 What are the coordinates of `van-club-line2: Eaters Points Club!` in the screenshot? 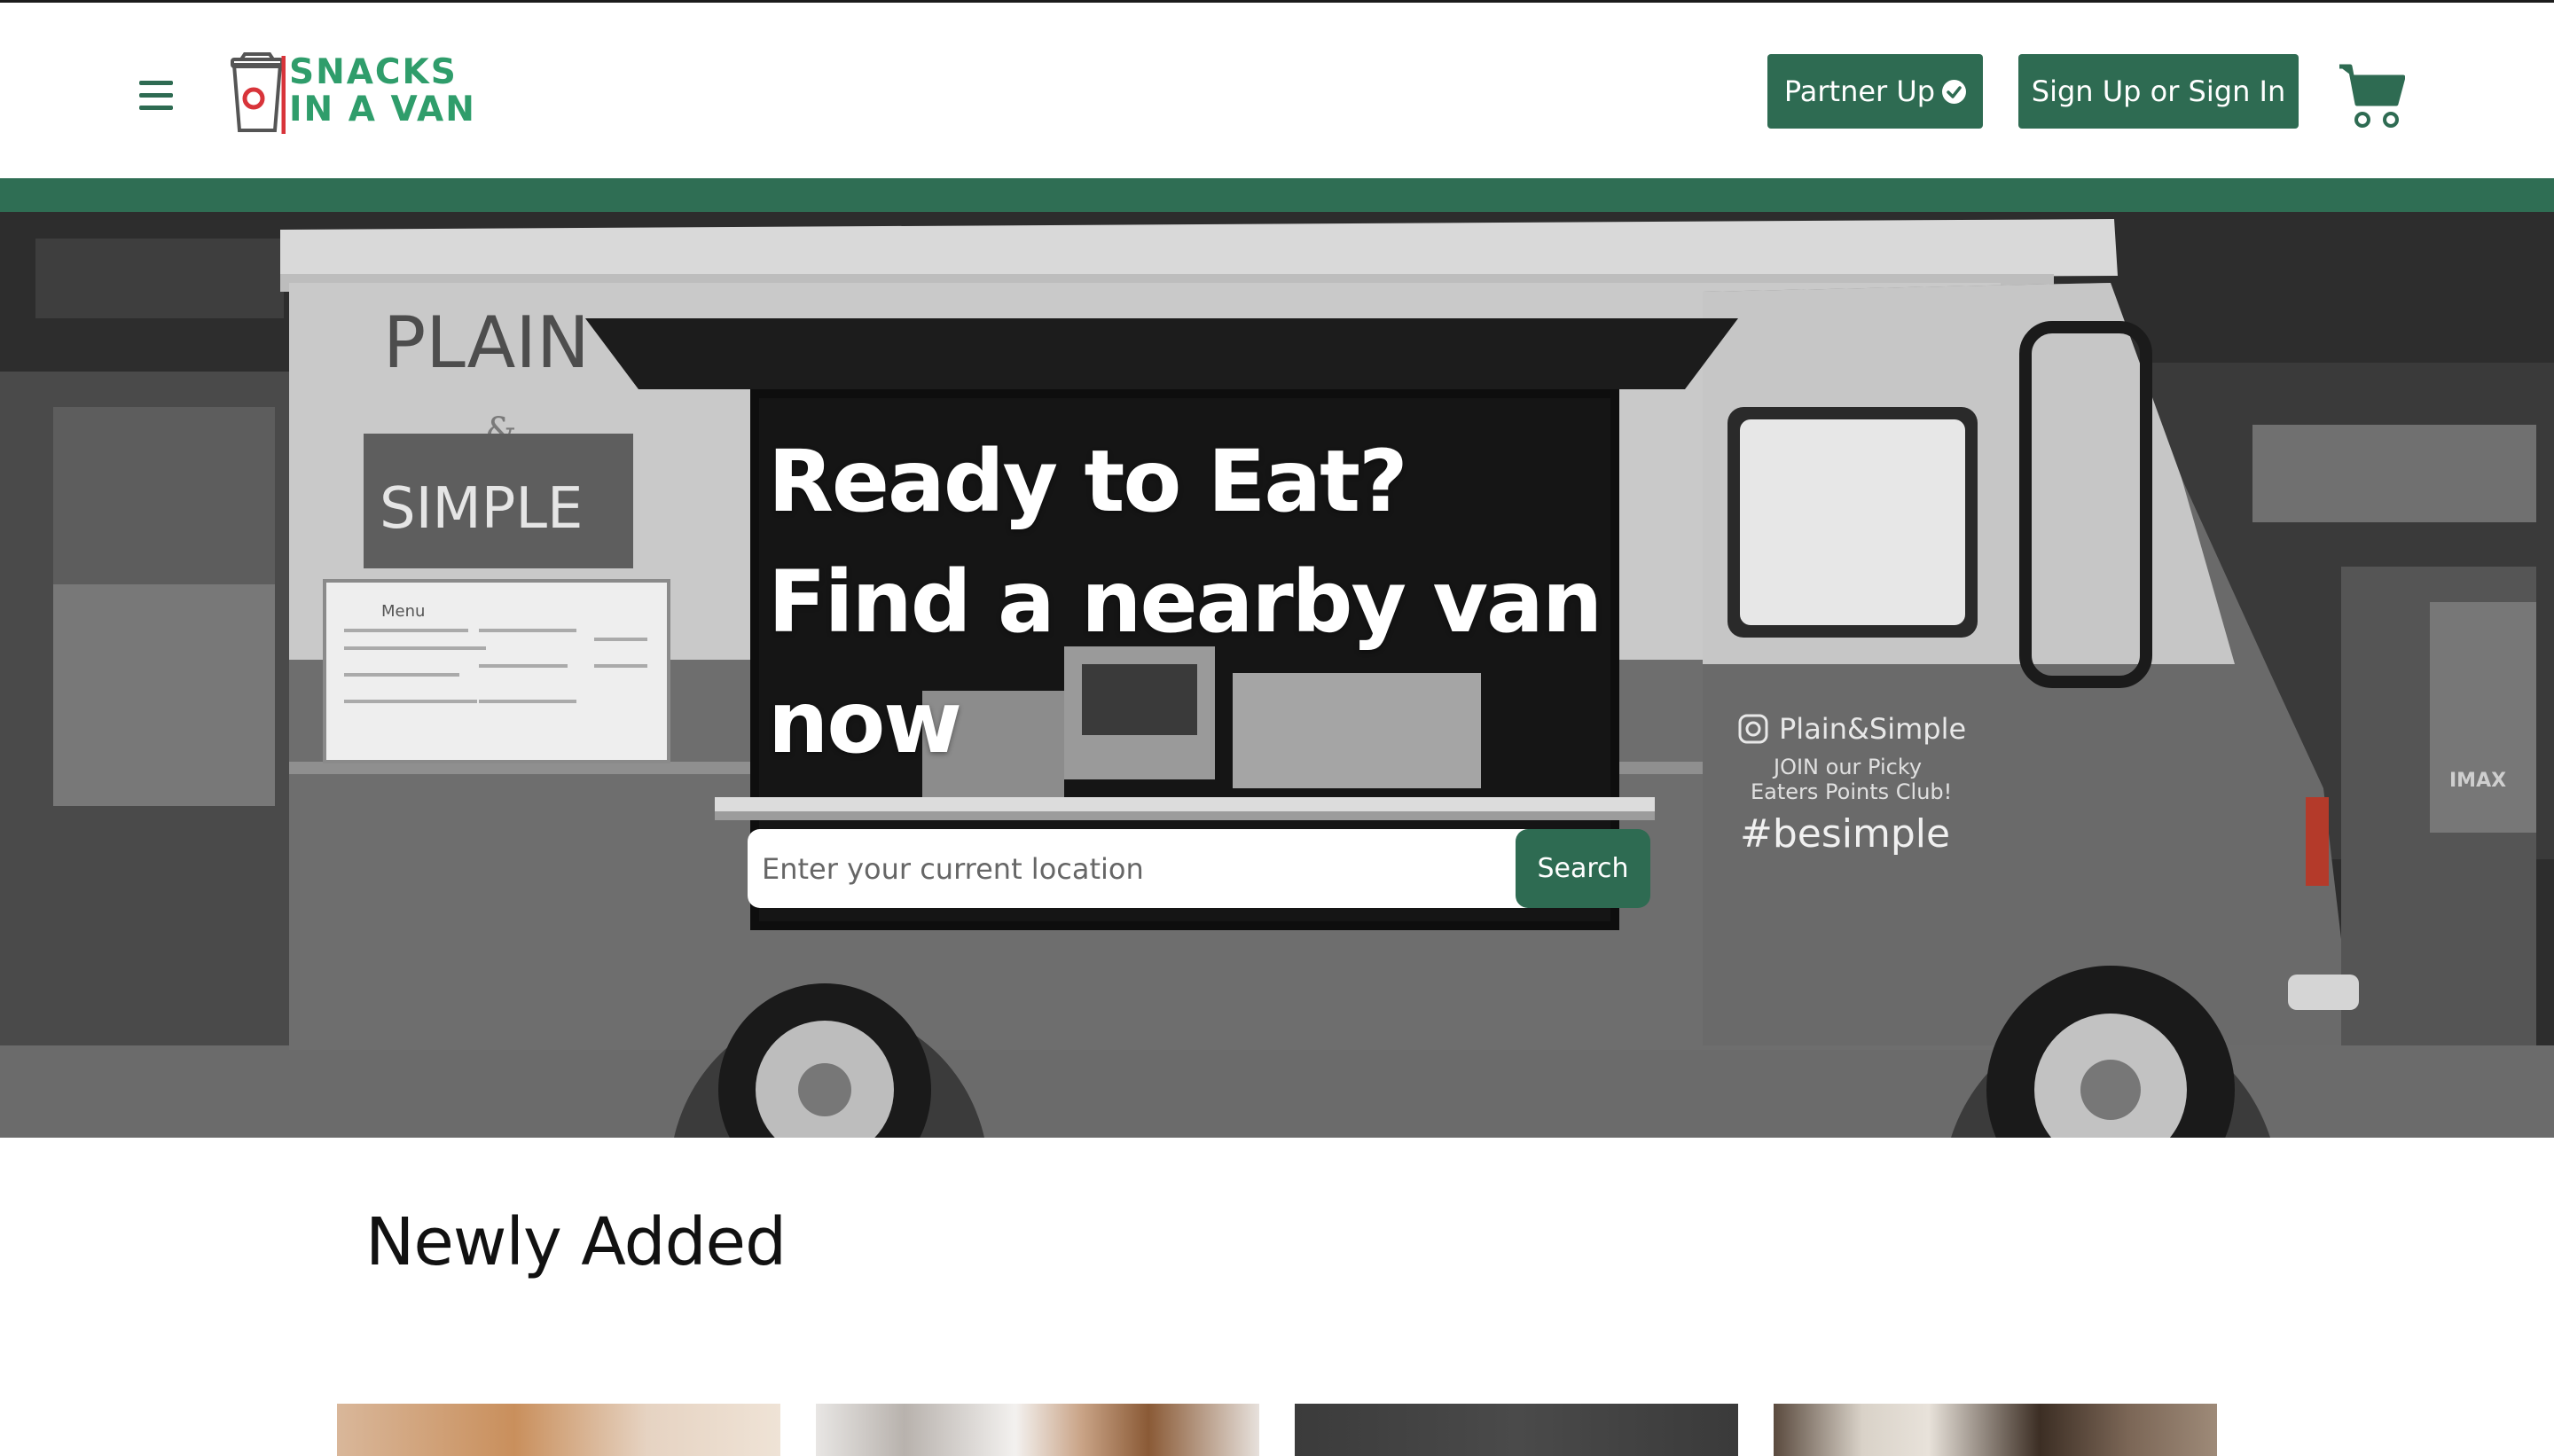 It's located at (1851, 791).